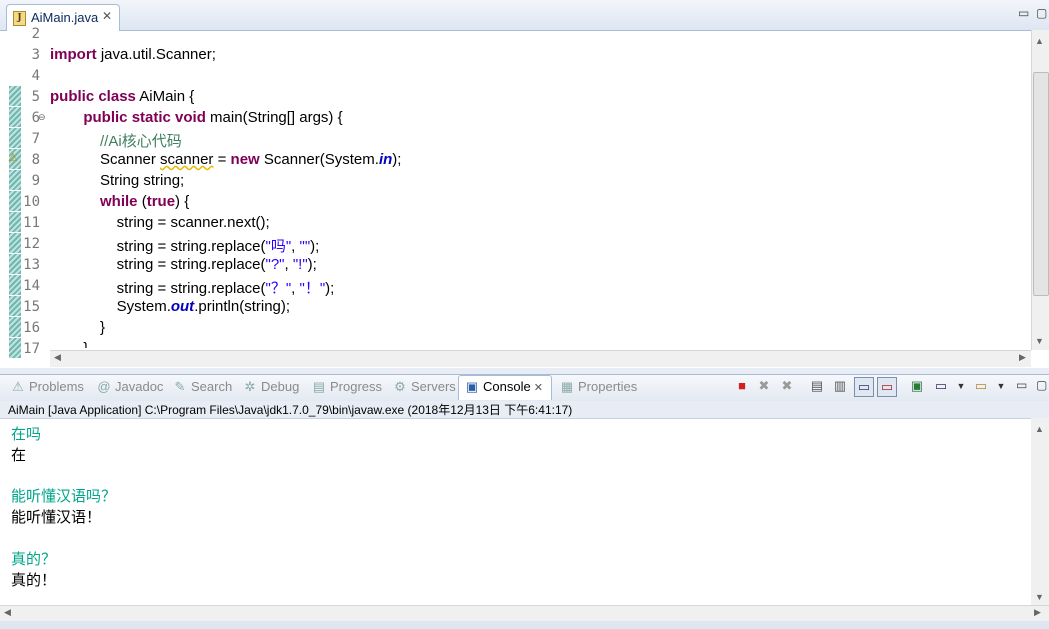  I want to click on open-console-dropdown-icon: ▼, so click(1001, 386).